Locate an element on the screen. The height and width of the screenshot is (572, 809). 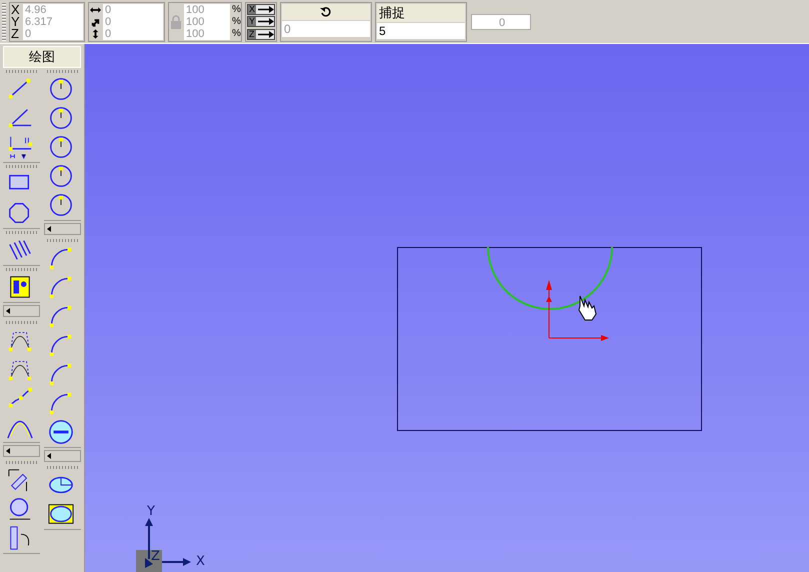
rotate-field: 0 is located at coordinates (326, 28).